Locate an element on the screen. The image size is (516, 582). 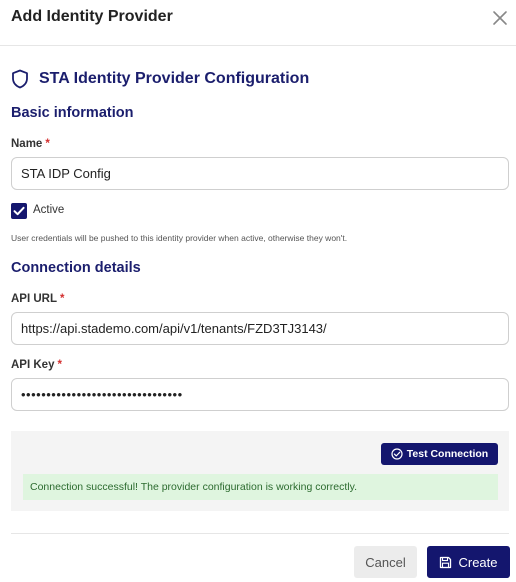
cancel-button: Cancel is located at coordinates (385, 562).